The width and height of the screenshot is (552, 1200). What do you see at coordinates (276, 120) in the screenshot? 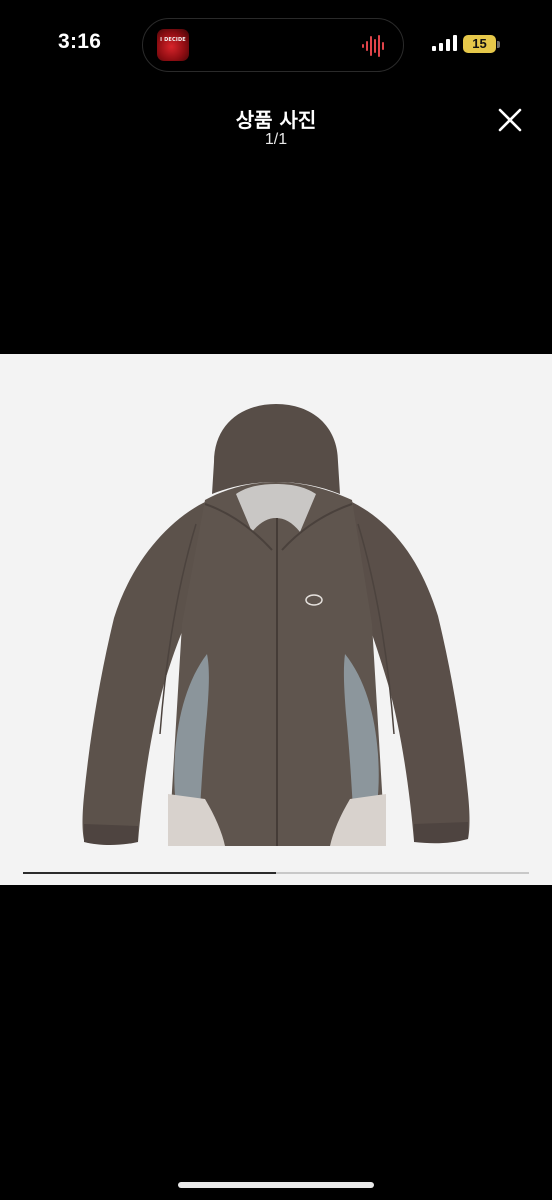
I see `page-title: 상품 사진` at bounding box center [276, 120].